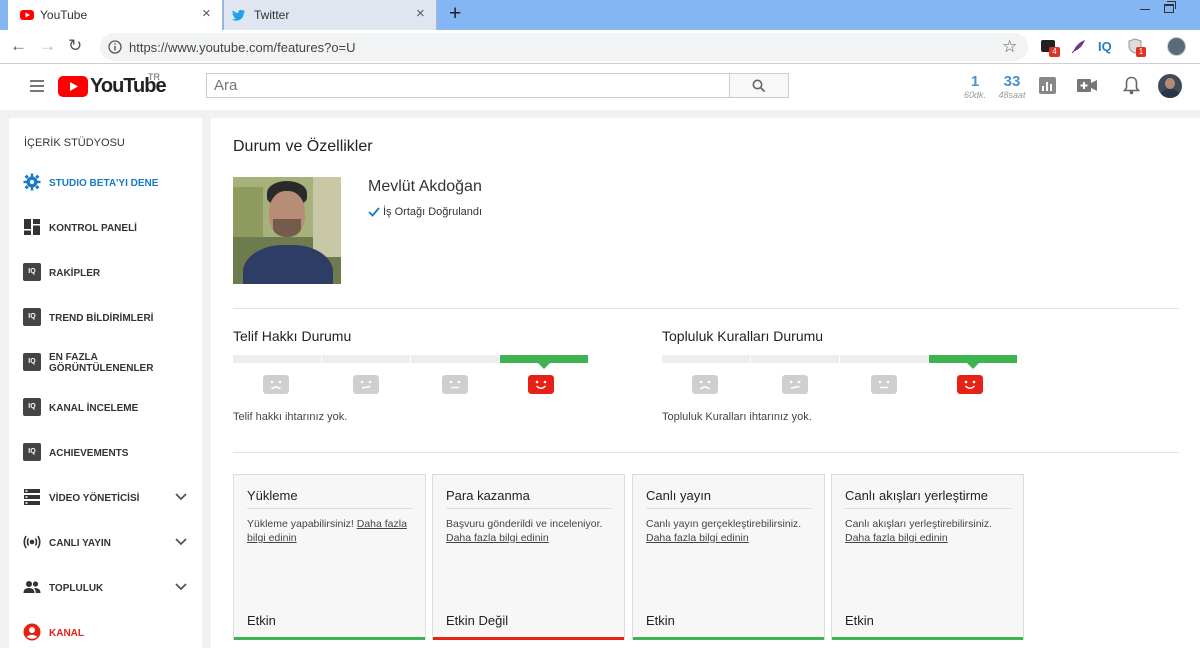 This screenshot has width=1200, height=648. What do you see at coordinates (759, 85) in the screenshot?
I see `search-button` at bounding box center [759, 85].